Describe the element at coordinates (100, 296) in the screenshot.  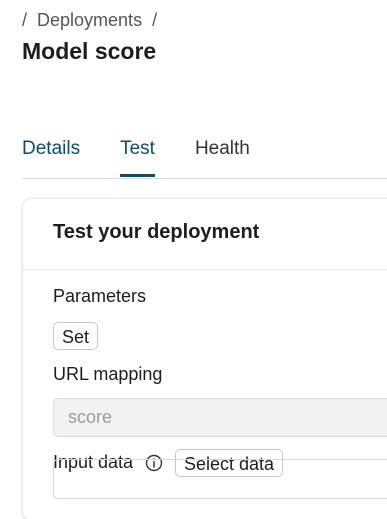
I see `parameters-label: Parameters` at that location.